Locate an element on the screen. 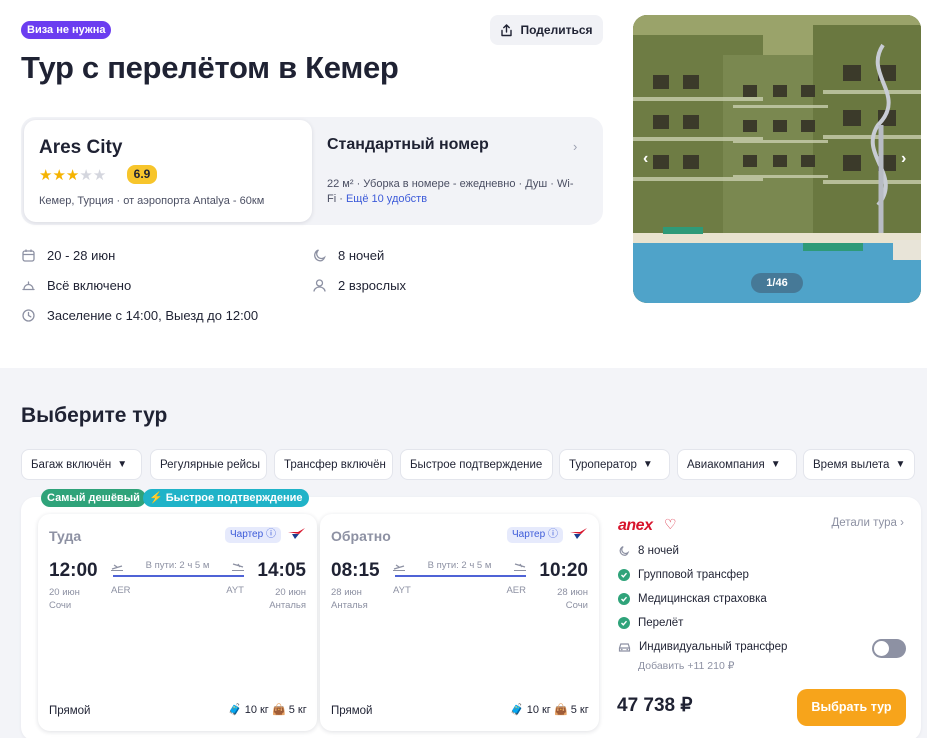 This screenshot has width=927, height=738. lightning-icon: ⚡ is located at coordinates (156, 498).